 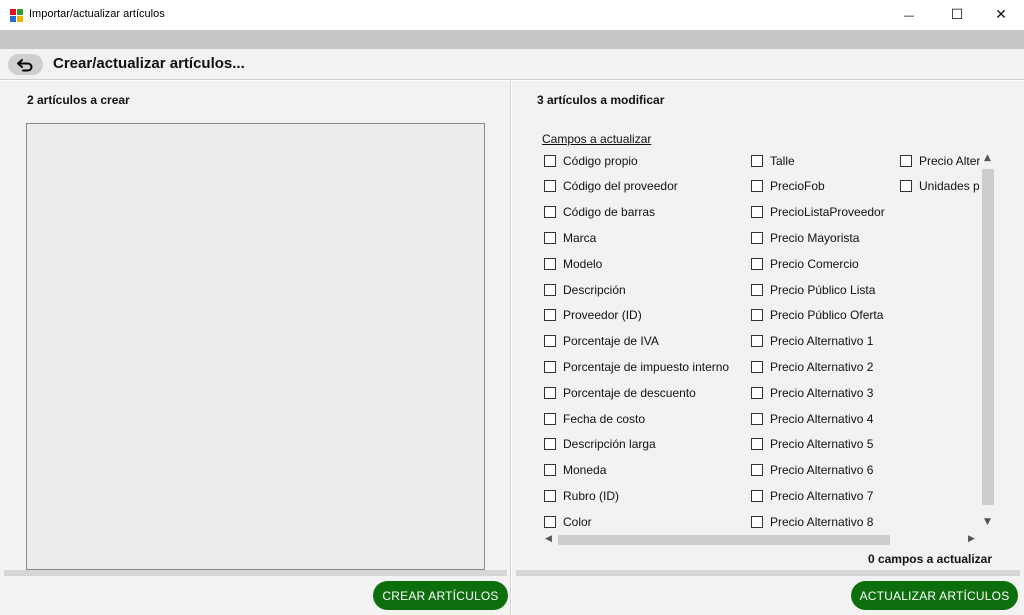 What do you see at coordinates (812, 496) in the screenshot?
I see `field-option: Precio Alternativo 7` at bounding box center [812, 496].